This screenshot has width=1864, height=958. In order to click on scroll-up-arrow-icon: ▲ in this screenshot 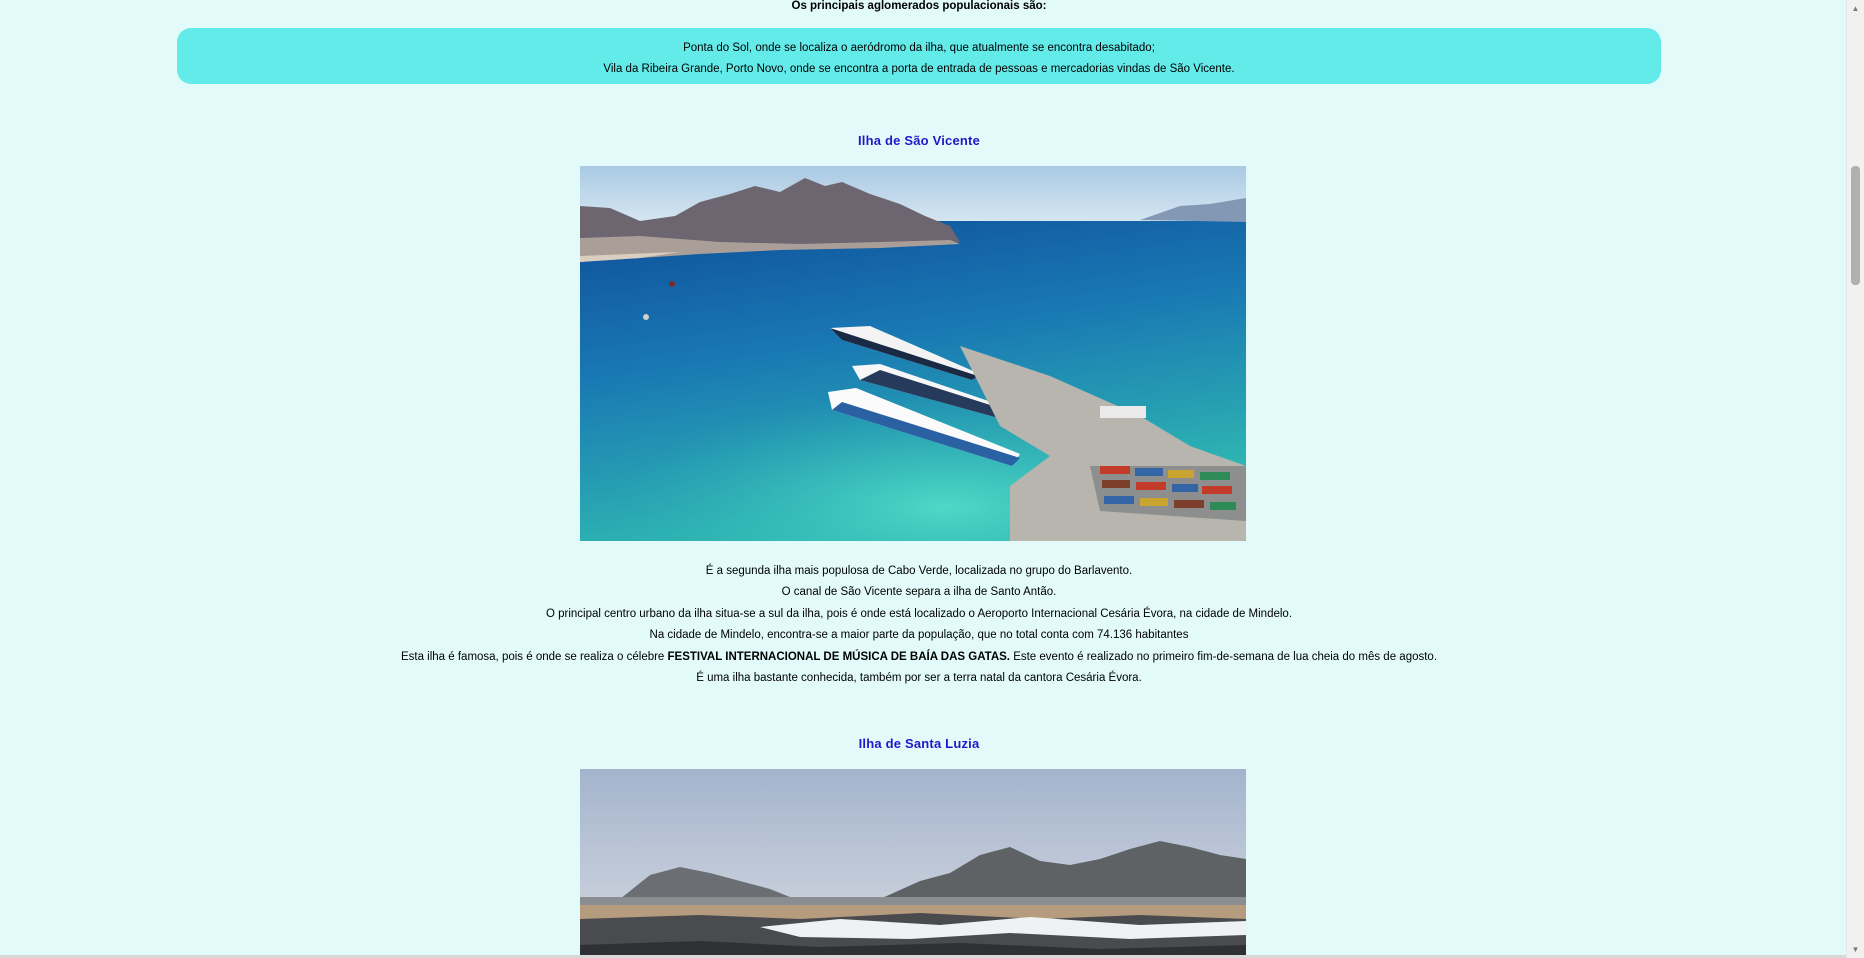, I will do `click(1855, 8)`.